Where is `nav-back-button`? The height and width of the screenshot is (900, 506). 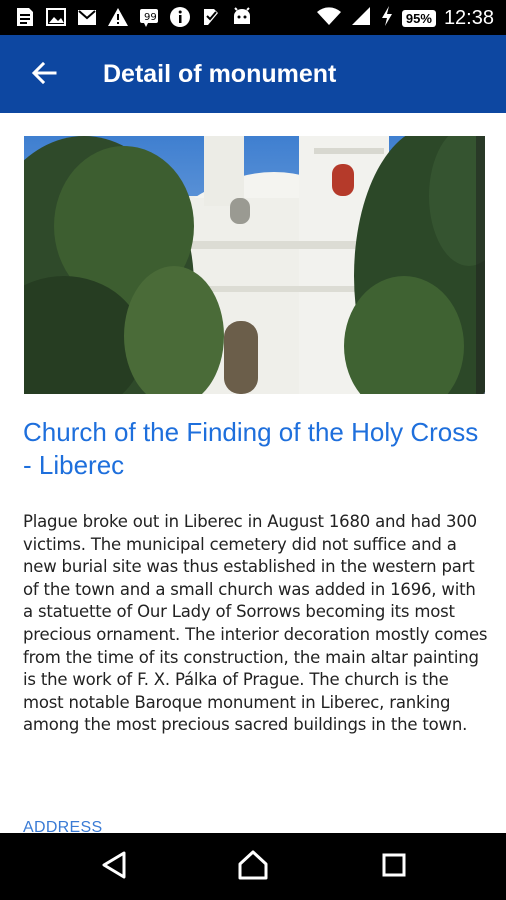 nav-back-button is located at coordinates (114, 867).